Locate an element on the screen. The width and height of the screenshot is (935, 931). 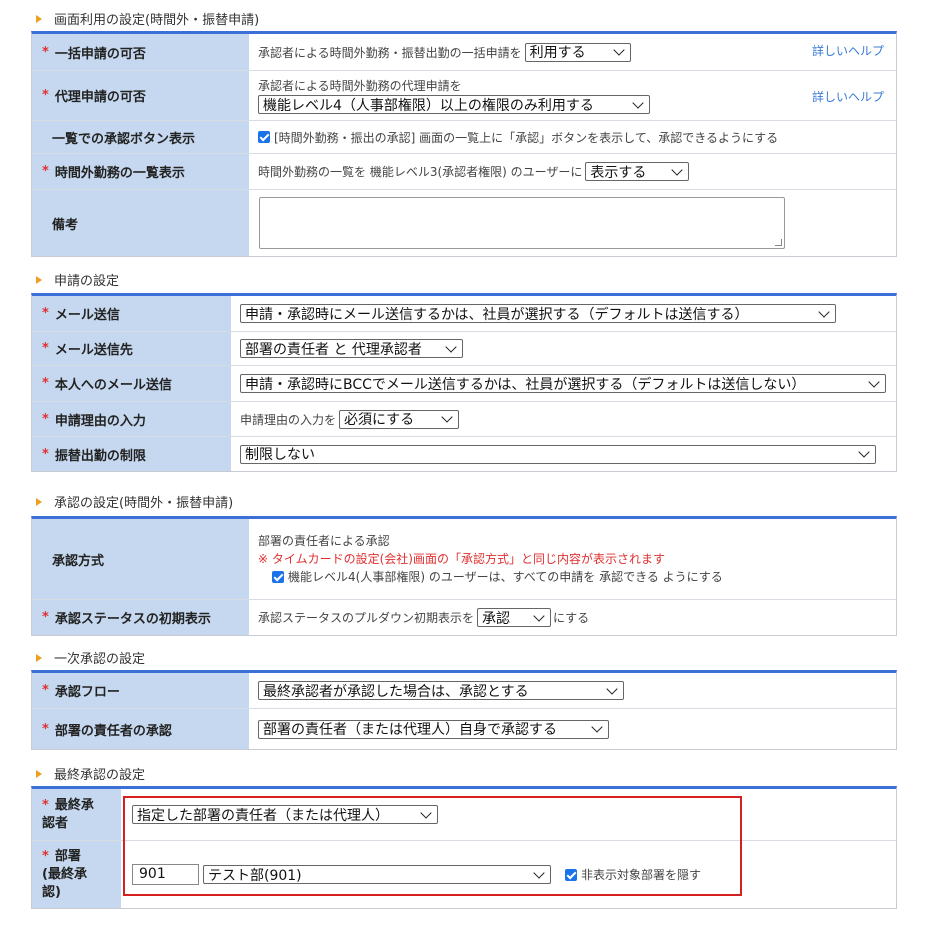
proxy-select: 機能レベル4（人事部権限）以上の権限のみ利用する is located at coordinates (454, 104).